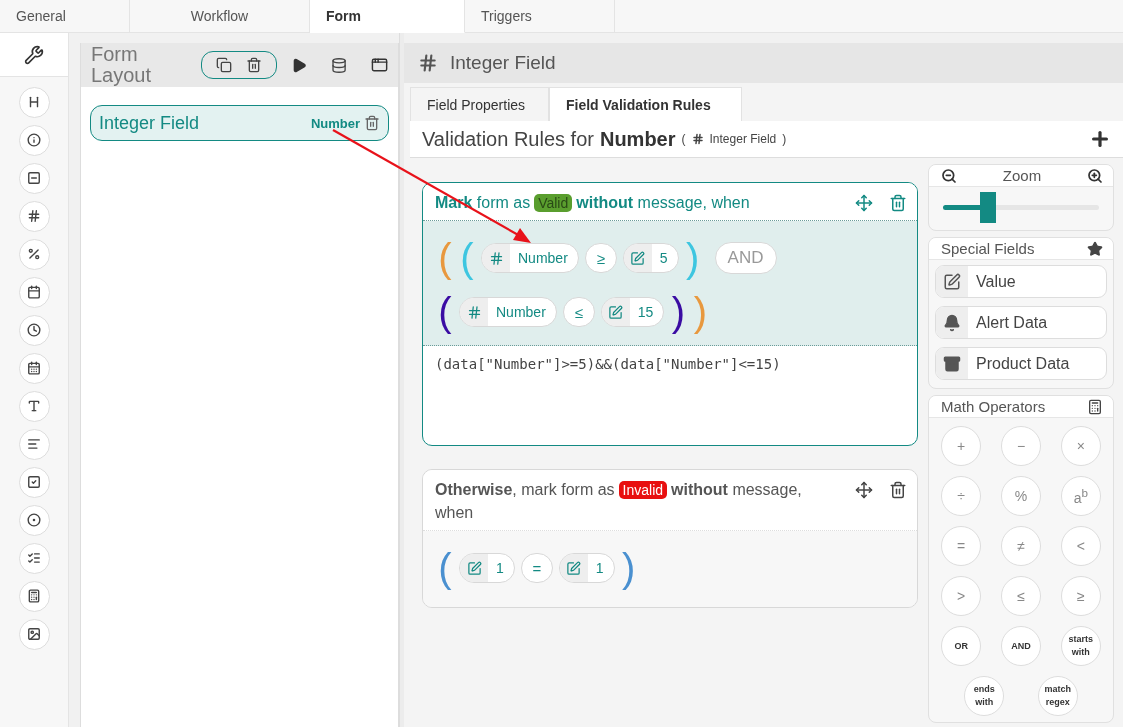  I want to click on field-title: Integer Field, so click(503, 63).